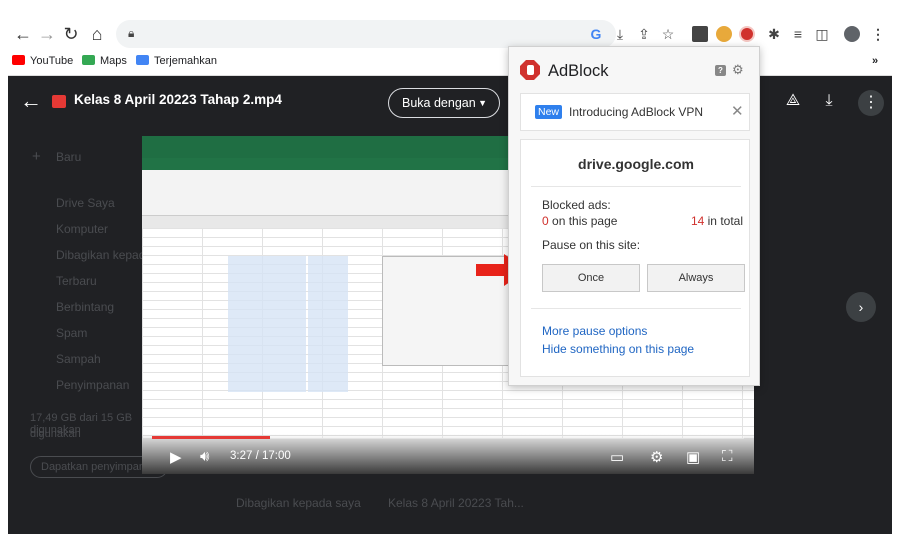 This screenshot has height=552, width=900. Describe the element at coordinates (298, 503) in the screenshot. I see `bg-breadcrumb: Dibagikan kepada saya` at that location.